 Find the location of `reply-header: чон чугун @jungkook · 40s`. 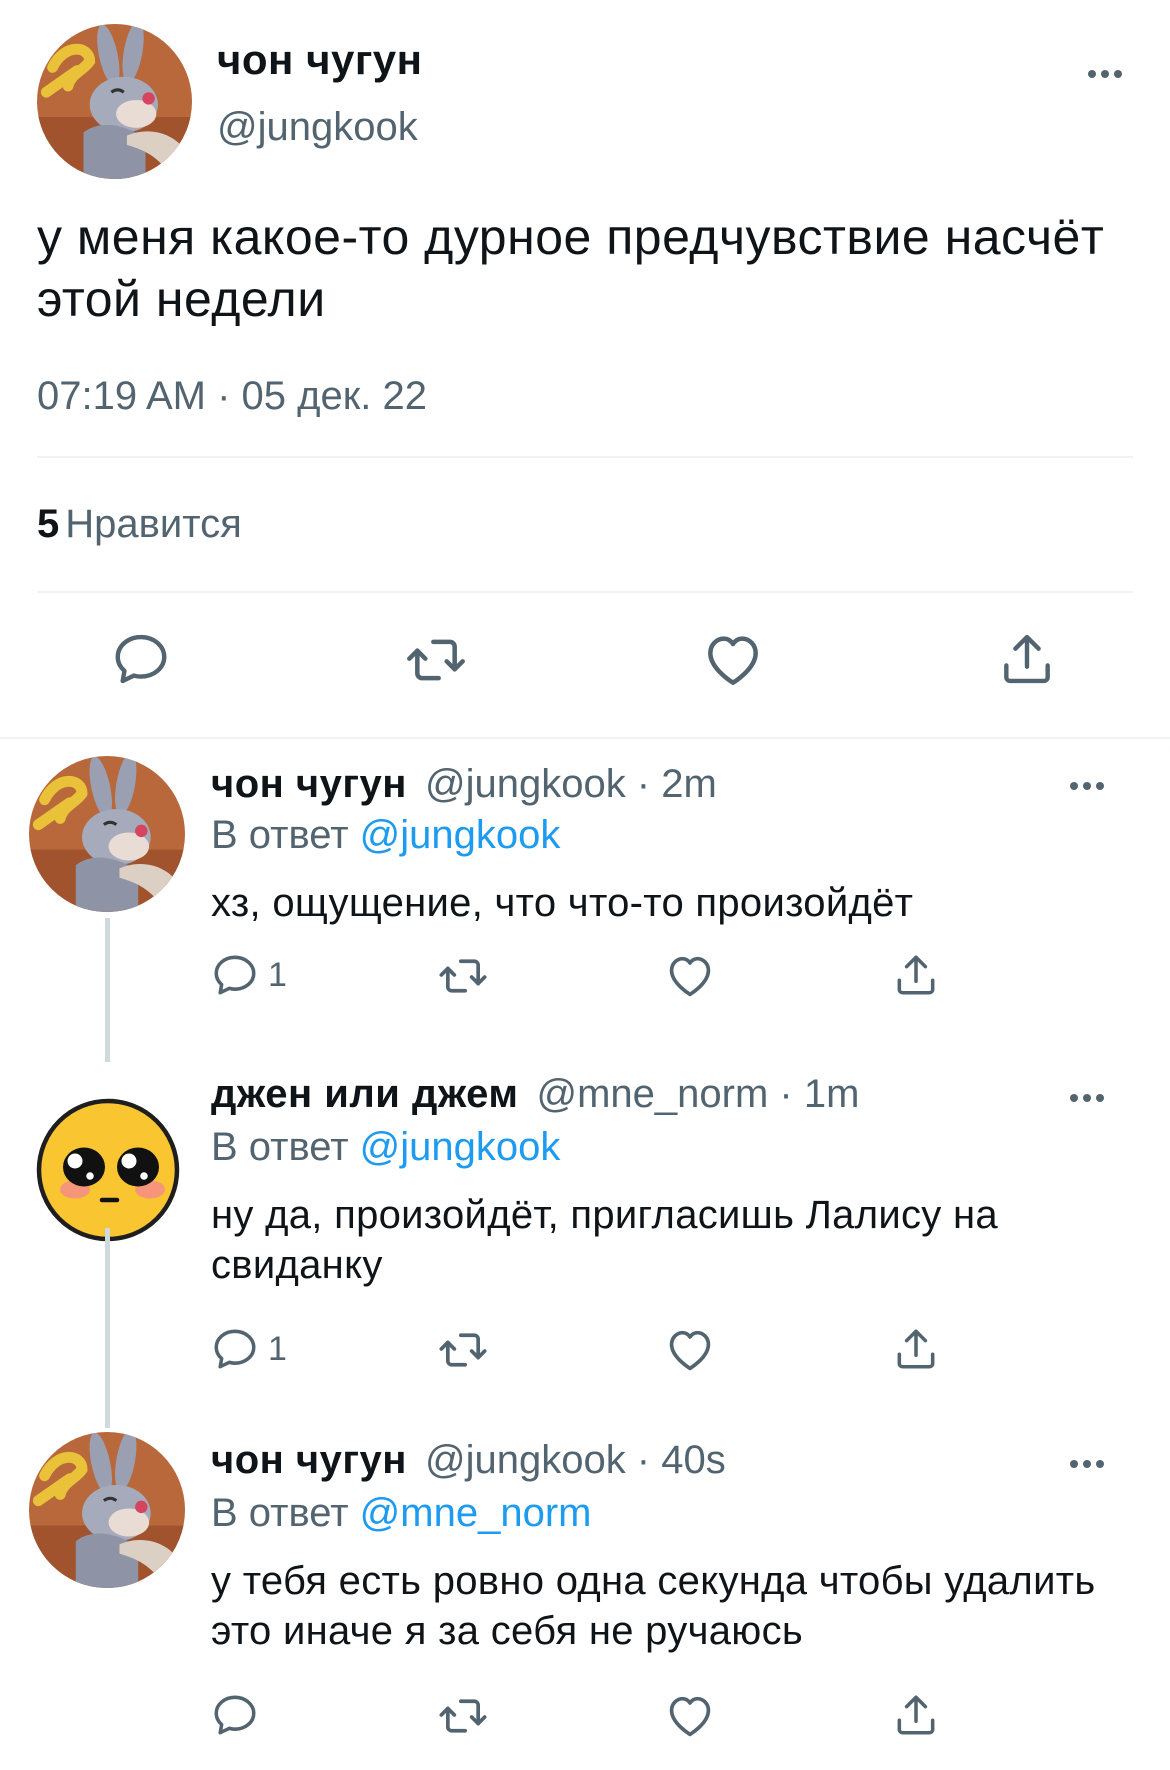

reply-header: чон чугун @jungkook · 40s is located at coordinates (468, 1460).